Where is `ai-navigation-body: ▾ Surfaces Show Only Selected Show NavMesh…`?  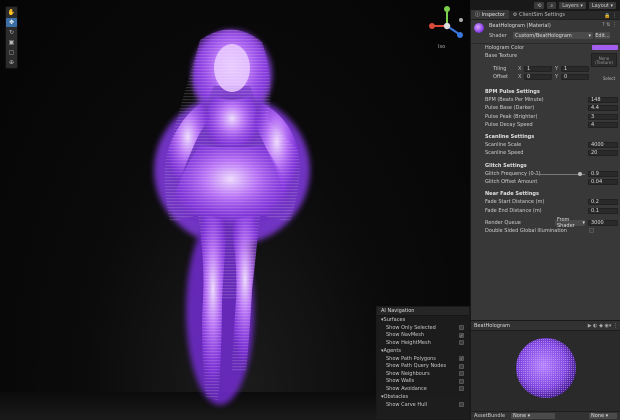 ai-navigation-body: ▾ Surfaces Show Only Selected Show NavMesh… is located at coordinates (423, 362).